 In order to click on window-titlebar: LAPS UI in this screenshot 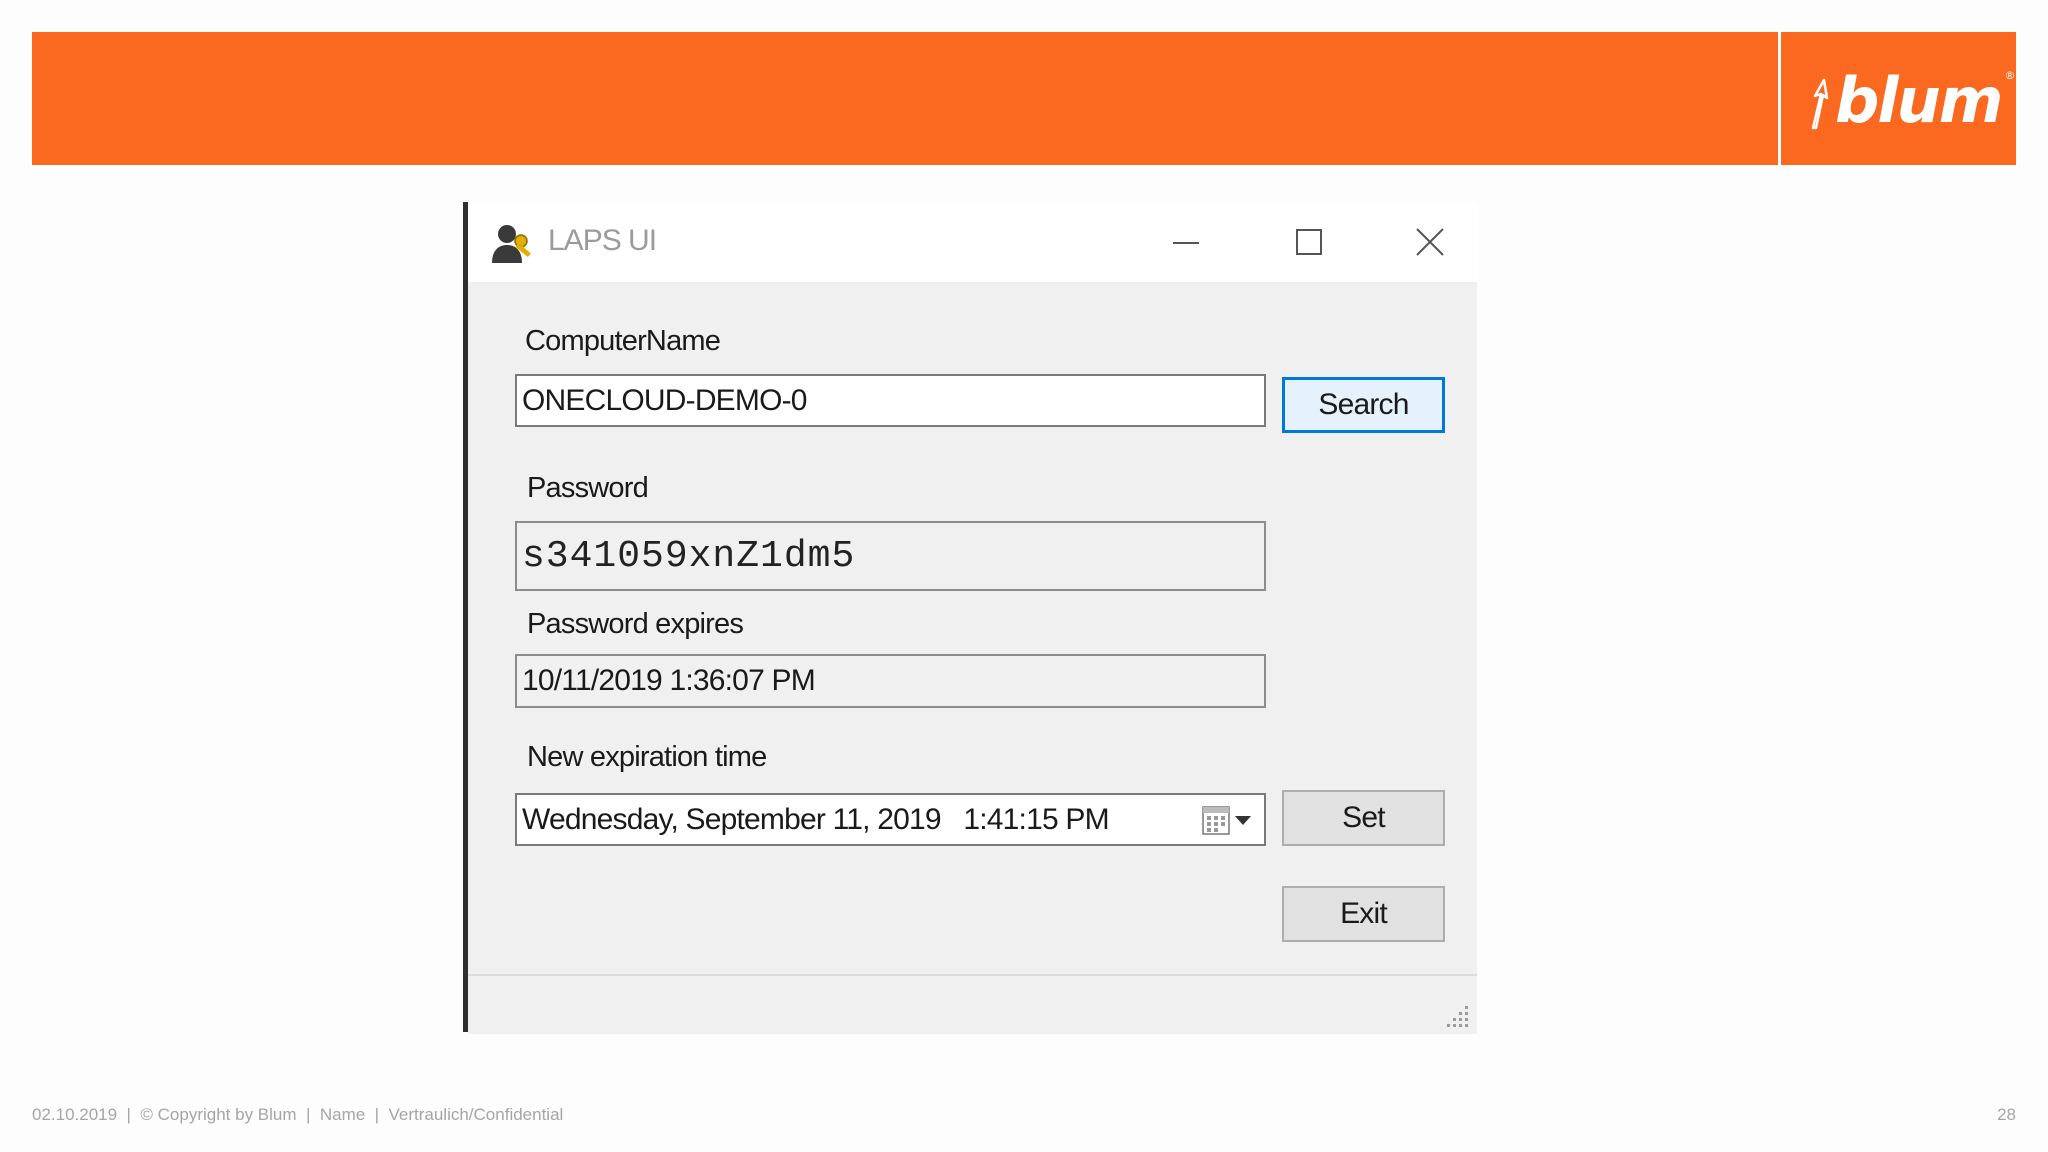, I will do `click(972, 242)`.